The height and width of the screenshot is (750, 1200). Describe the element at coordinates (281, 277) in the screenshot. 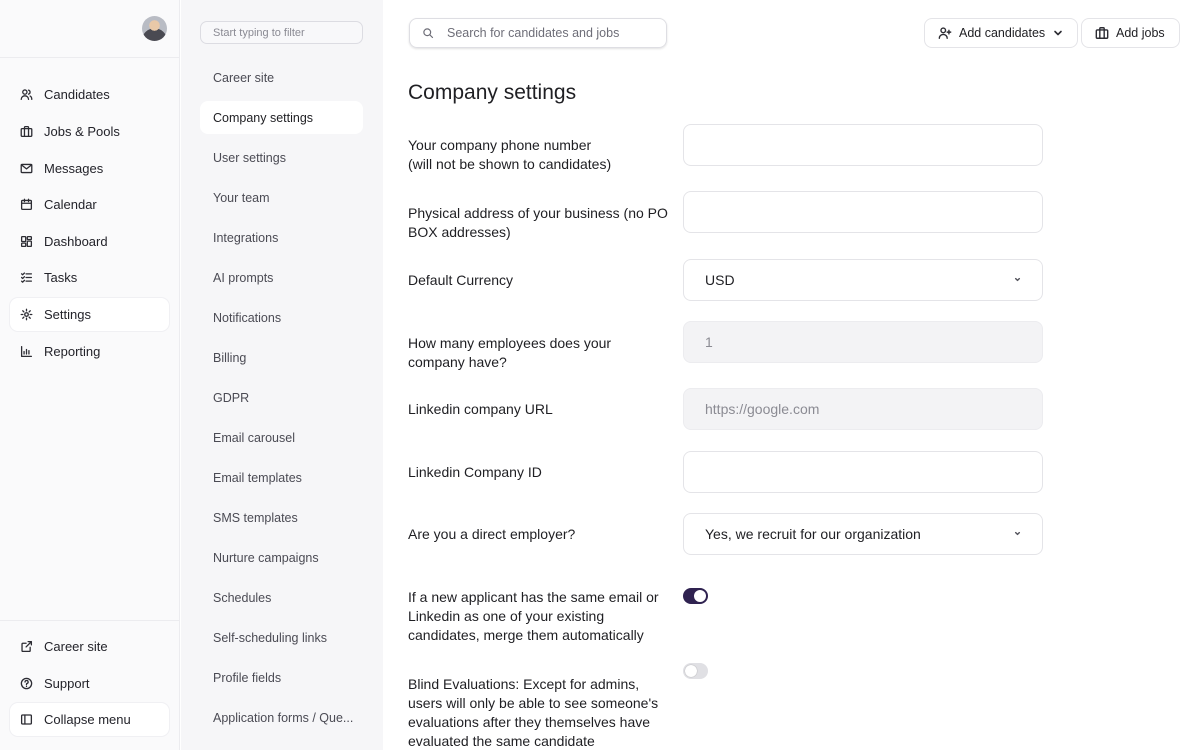

I see `subnav-item-ai-prompts: AI prompts` at that location.